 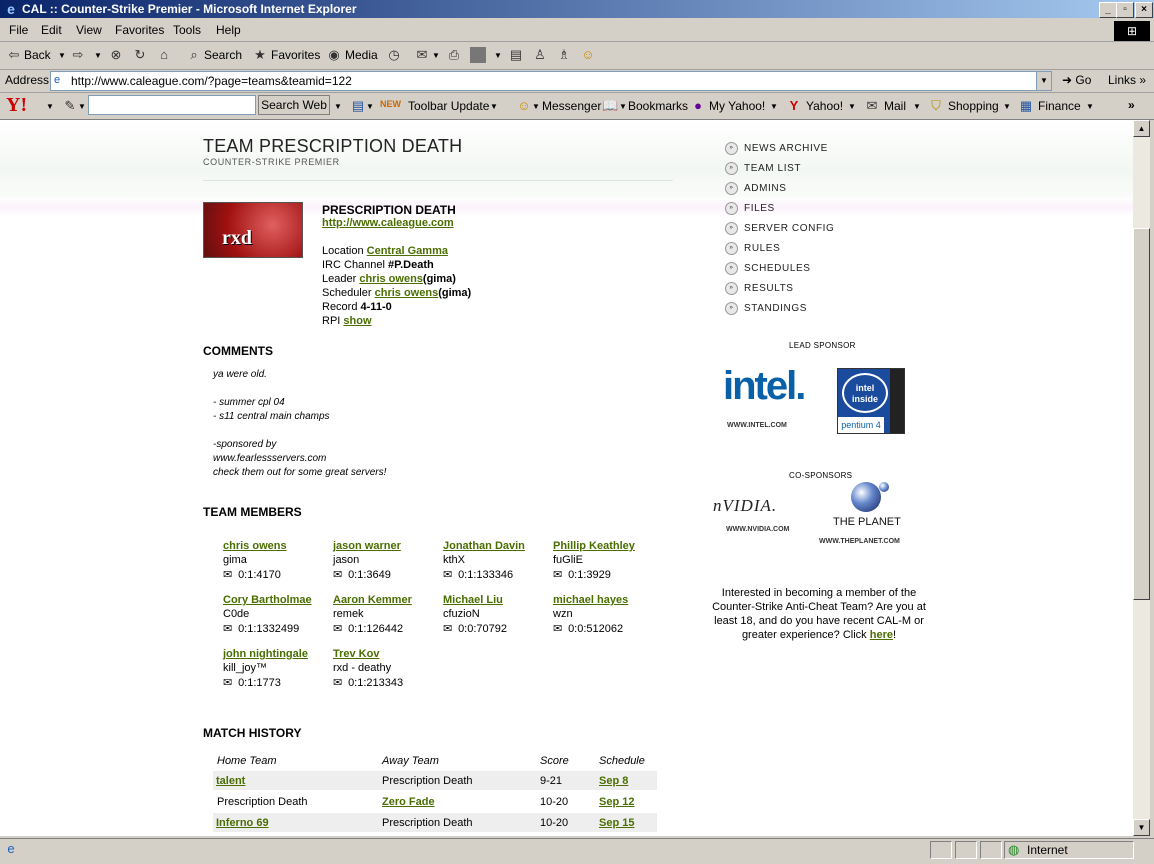 I want to click on nav-item-admins: » ADMINS, so click(x=756, y=188).